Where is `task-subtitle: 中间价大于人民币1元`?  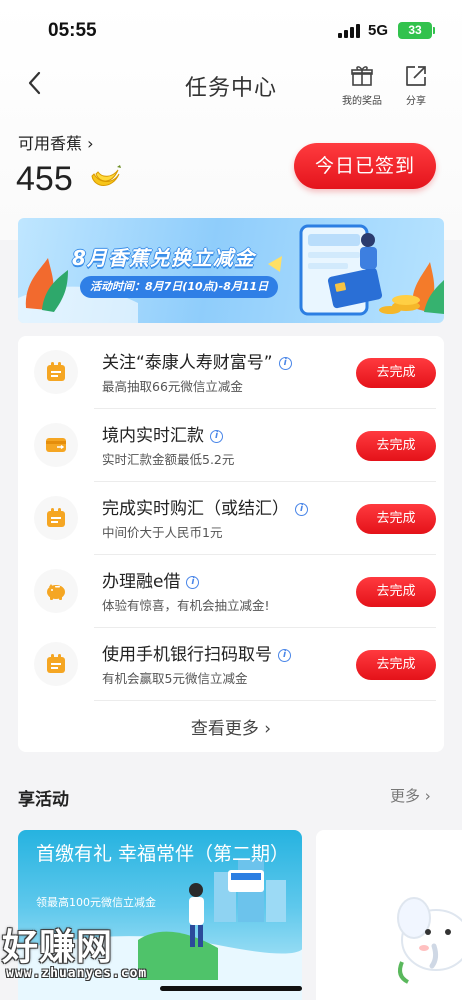
task-subtitle: 中间价大于人民币1元 is located at coordinates (162, 532).